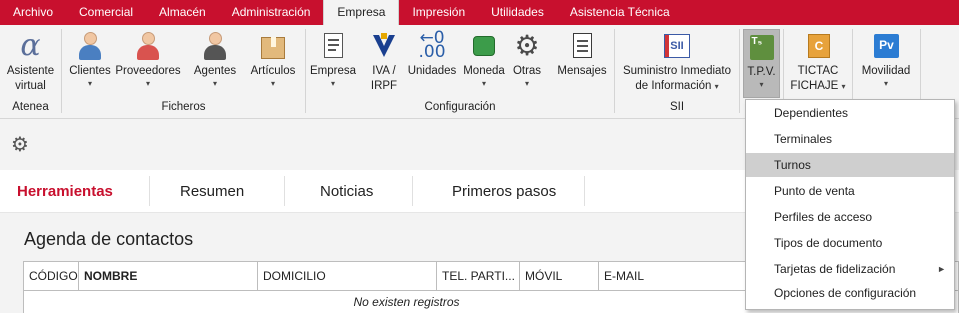 The width and height of the screenshot is (959, 313). Describe the element at coordinates (438, 12) in the screenshot. I see `menu-impresion: Impresión` at that location.